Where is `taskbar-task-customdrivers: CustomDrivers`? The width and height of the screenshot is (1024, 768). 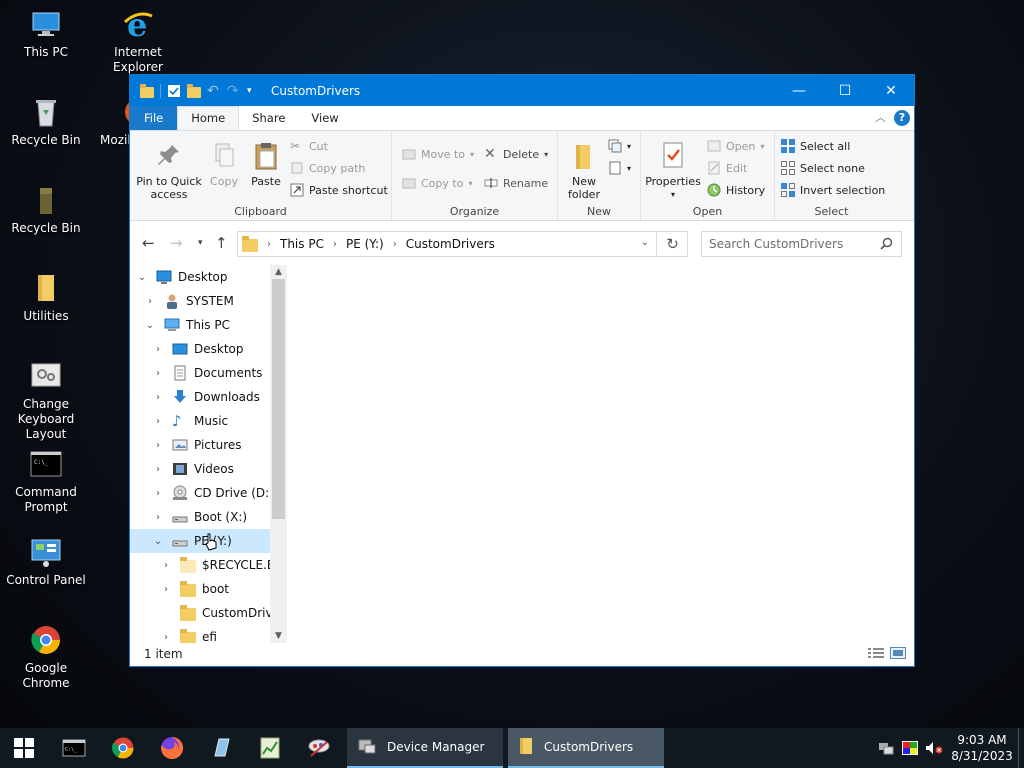 taskbar-task-customdrivers: CustomDrivers is located at coordinates (586, 748).